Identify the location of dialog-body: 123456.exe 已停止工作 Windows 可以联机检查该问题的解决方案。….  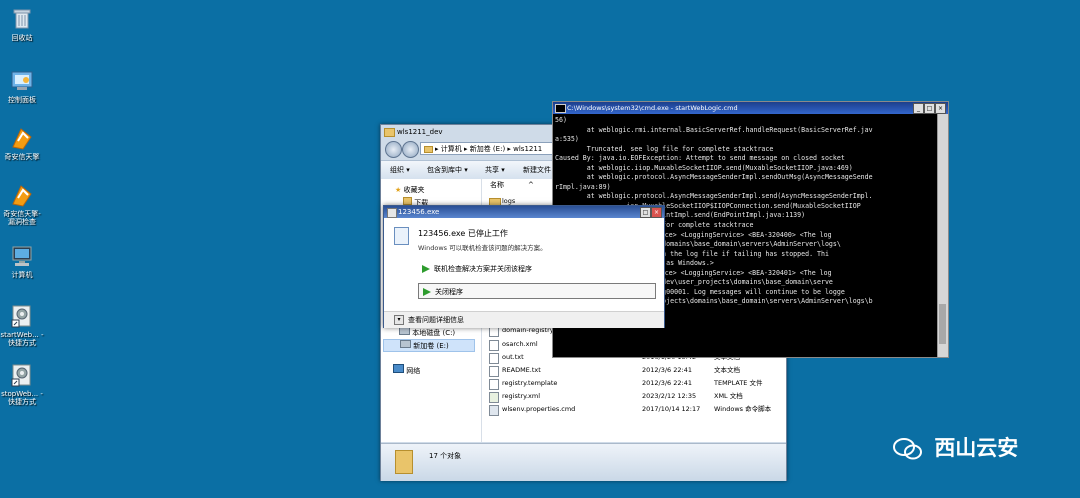
(524, 273).